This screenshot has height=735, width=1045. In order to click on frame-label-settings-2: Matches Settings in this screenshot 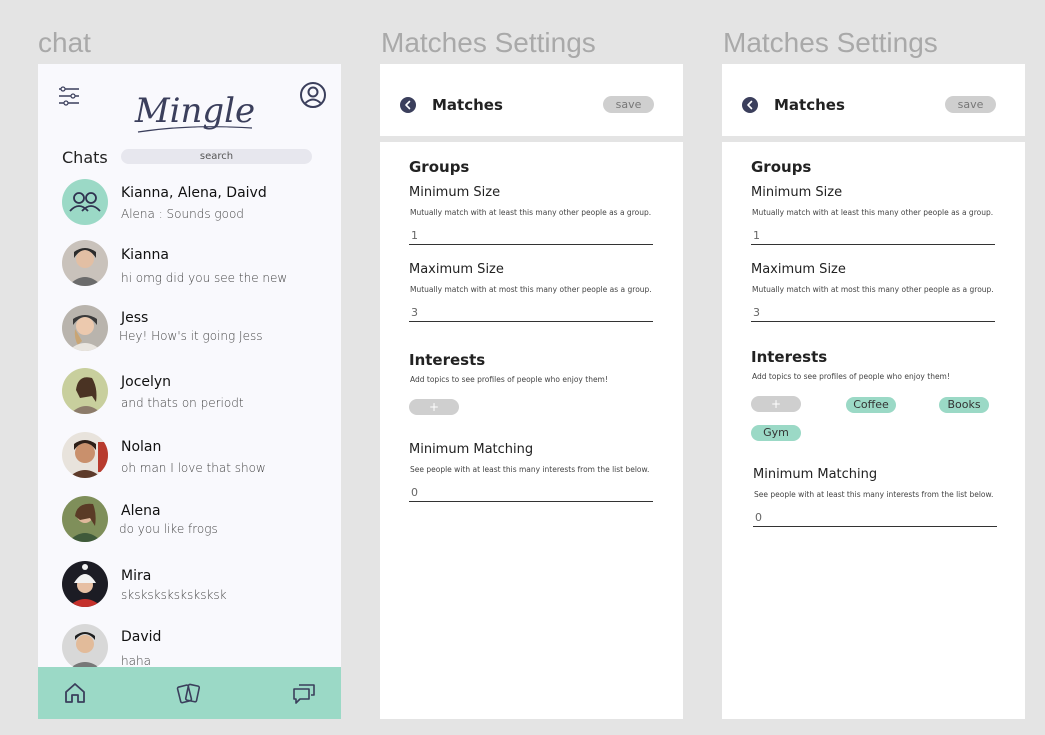, I will do `click(830, 42)`.